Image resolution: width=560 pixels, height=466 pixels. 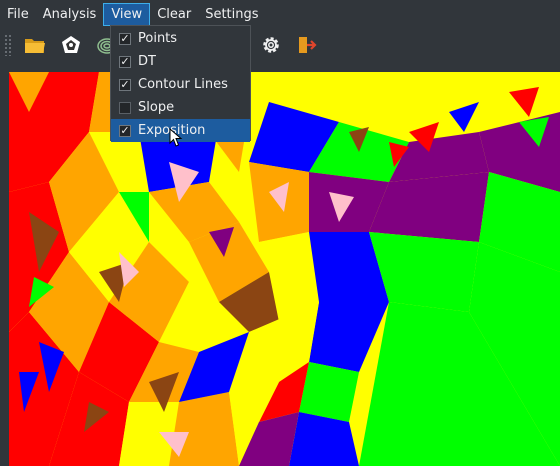 What do you see at coordinates (183, 84) in the screenshot?
I see `view-menu-item-label: Contour Lines` at bounding box center [183, 84].